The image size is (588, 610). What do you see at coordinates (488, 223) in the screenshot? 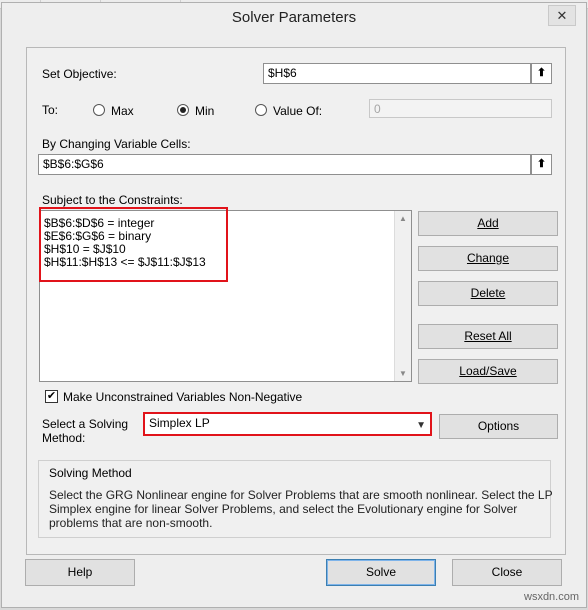
I see `add-button: Add` at bounding box center [488, 223].